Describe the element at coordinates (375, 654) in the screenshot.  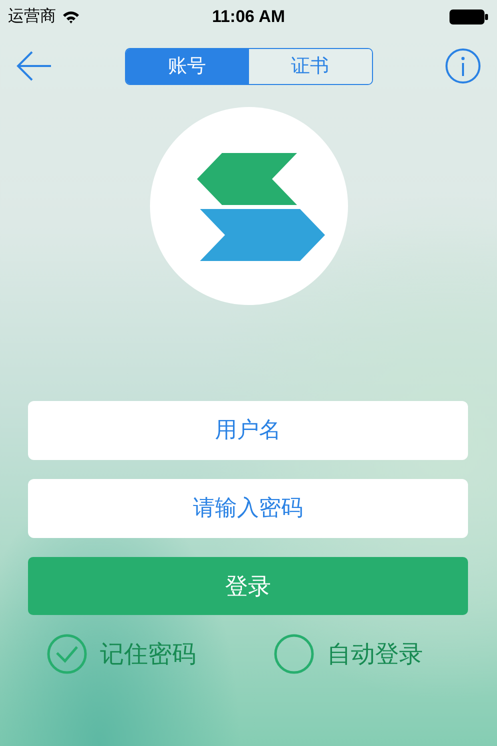
I see `option-label: 自动登录` at that location.